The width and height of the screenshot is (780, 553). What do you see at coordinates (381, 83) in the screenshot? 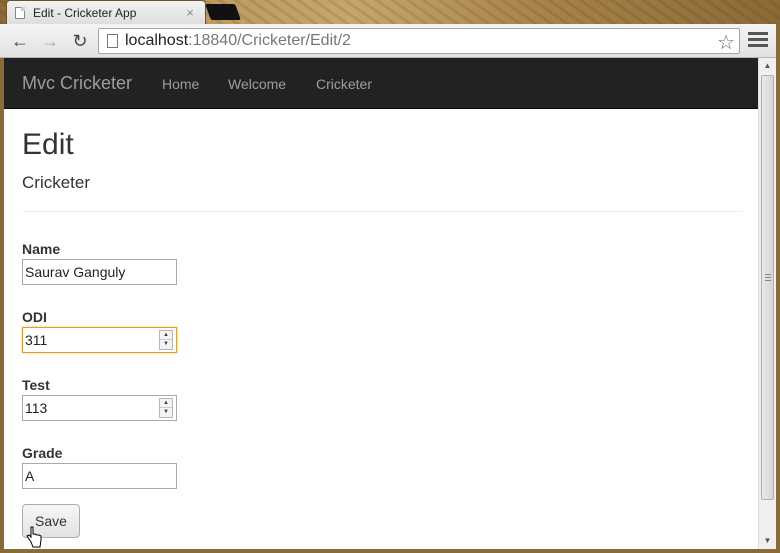
I see `site-navbar: Mvc Cricketer Home Welcome Cricketer` at bounding box center [381, 83].